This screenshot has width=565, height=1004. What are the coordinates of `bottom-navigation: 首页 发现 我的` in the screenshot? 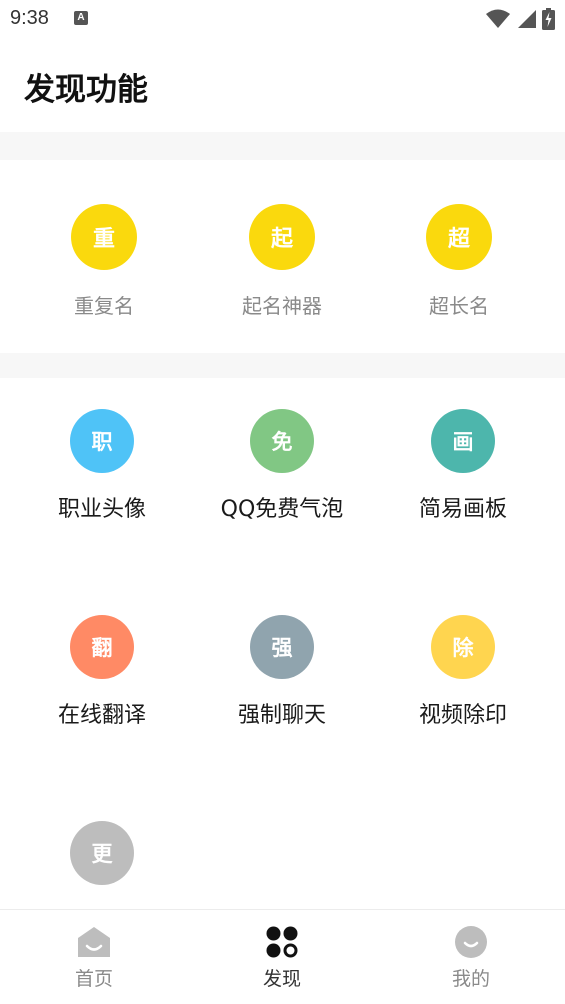 It's located at (282, 956).